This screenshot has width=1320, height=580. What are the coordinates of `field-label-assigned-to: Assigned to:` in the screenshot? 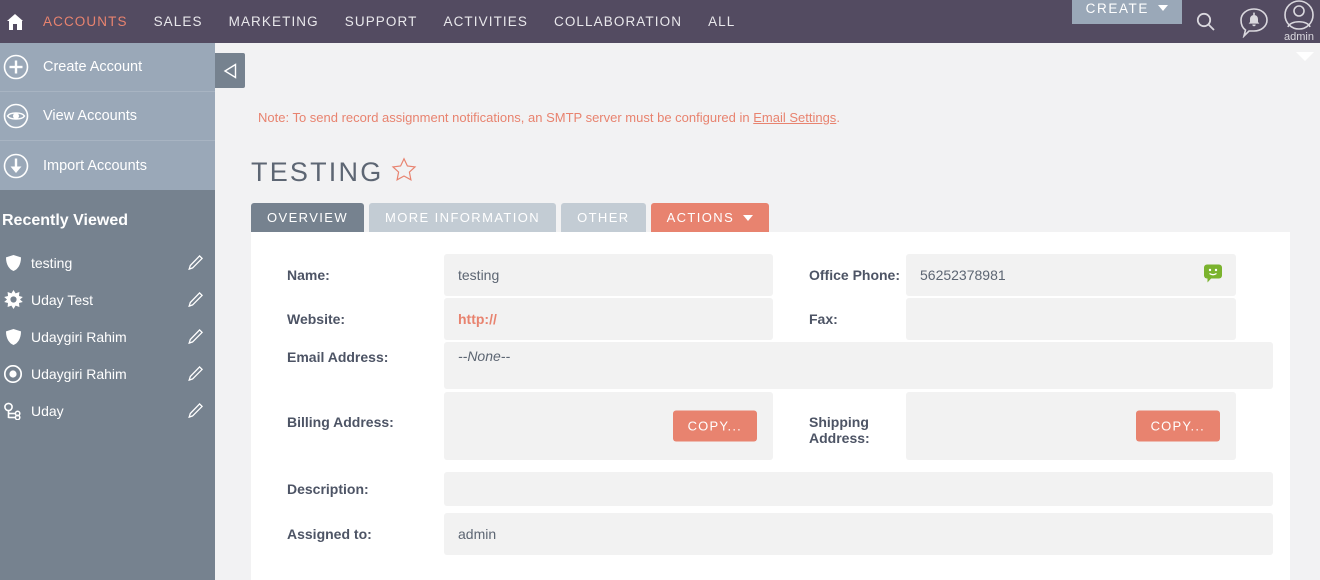 It's located at (329, 534).